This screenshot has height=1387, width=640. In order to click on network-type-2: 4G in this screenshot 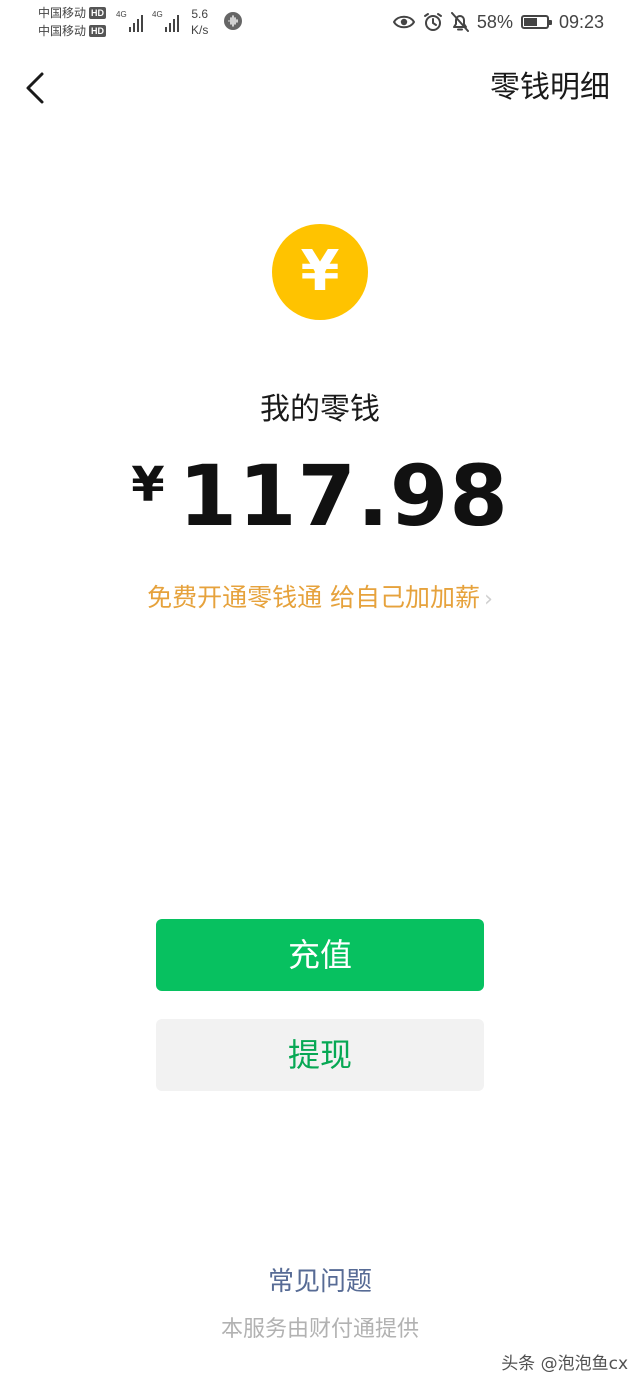, I will do `click(157, 14)`.